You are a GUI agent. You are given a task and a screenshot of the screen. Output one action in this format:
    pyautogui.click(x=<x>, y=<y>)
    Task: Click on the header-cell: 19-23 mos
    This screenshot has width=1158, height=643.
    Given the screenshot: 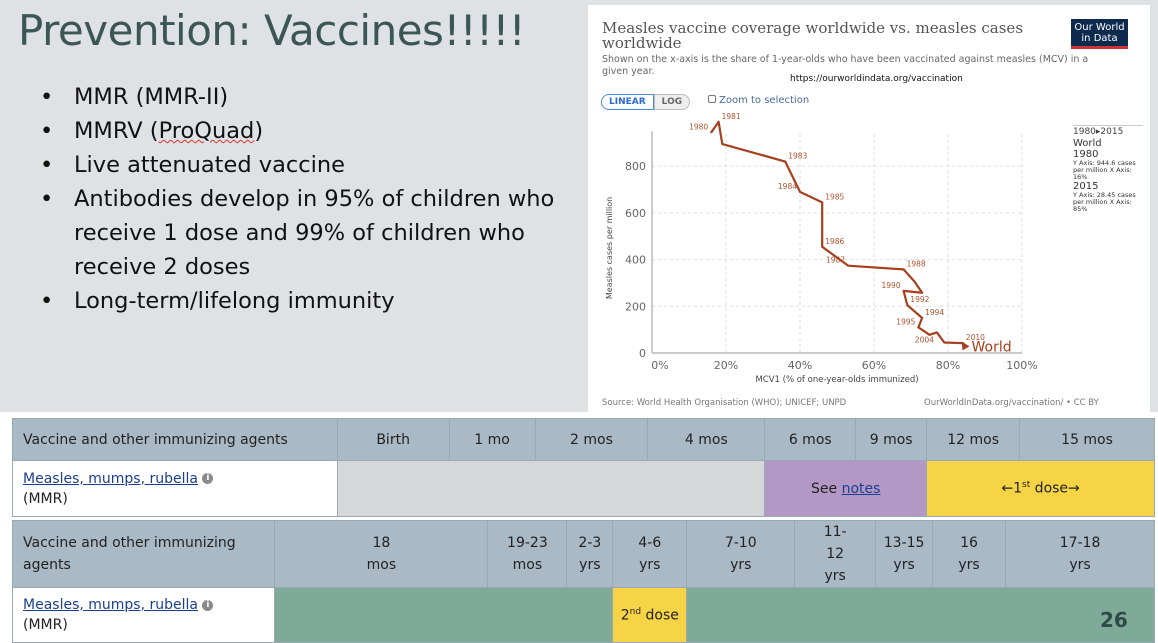 What is the action you would take?
    pyautogui.click(x=527, y=554)
    